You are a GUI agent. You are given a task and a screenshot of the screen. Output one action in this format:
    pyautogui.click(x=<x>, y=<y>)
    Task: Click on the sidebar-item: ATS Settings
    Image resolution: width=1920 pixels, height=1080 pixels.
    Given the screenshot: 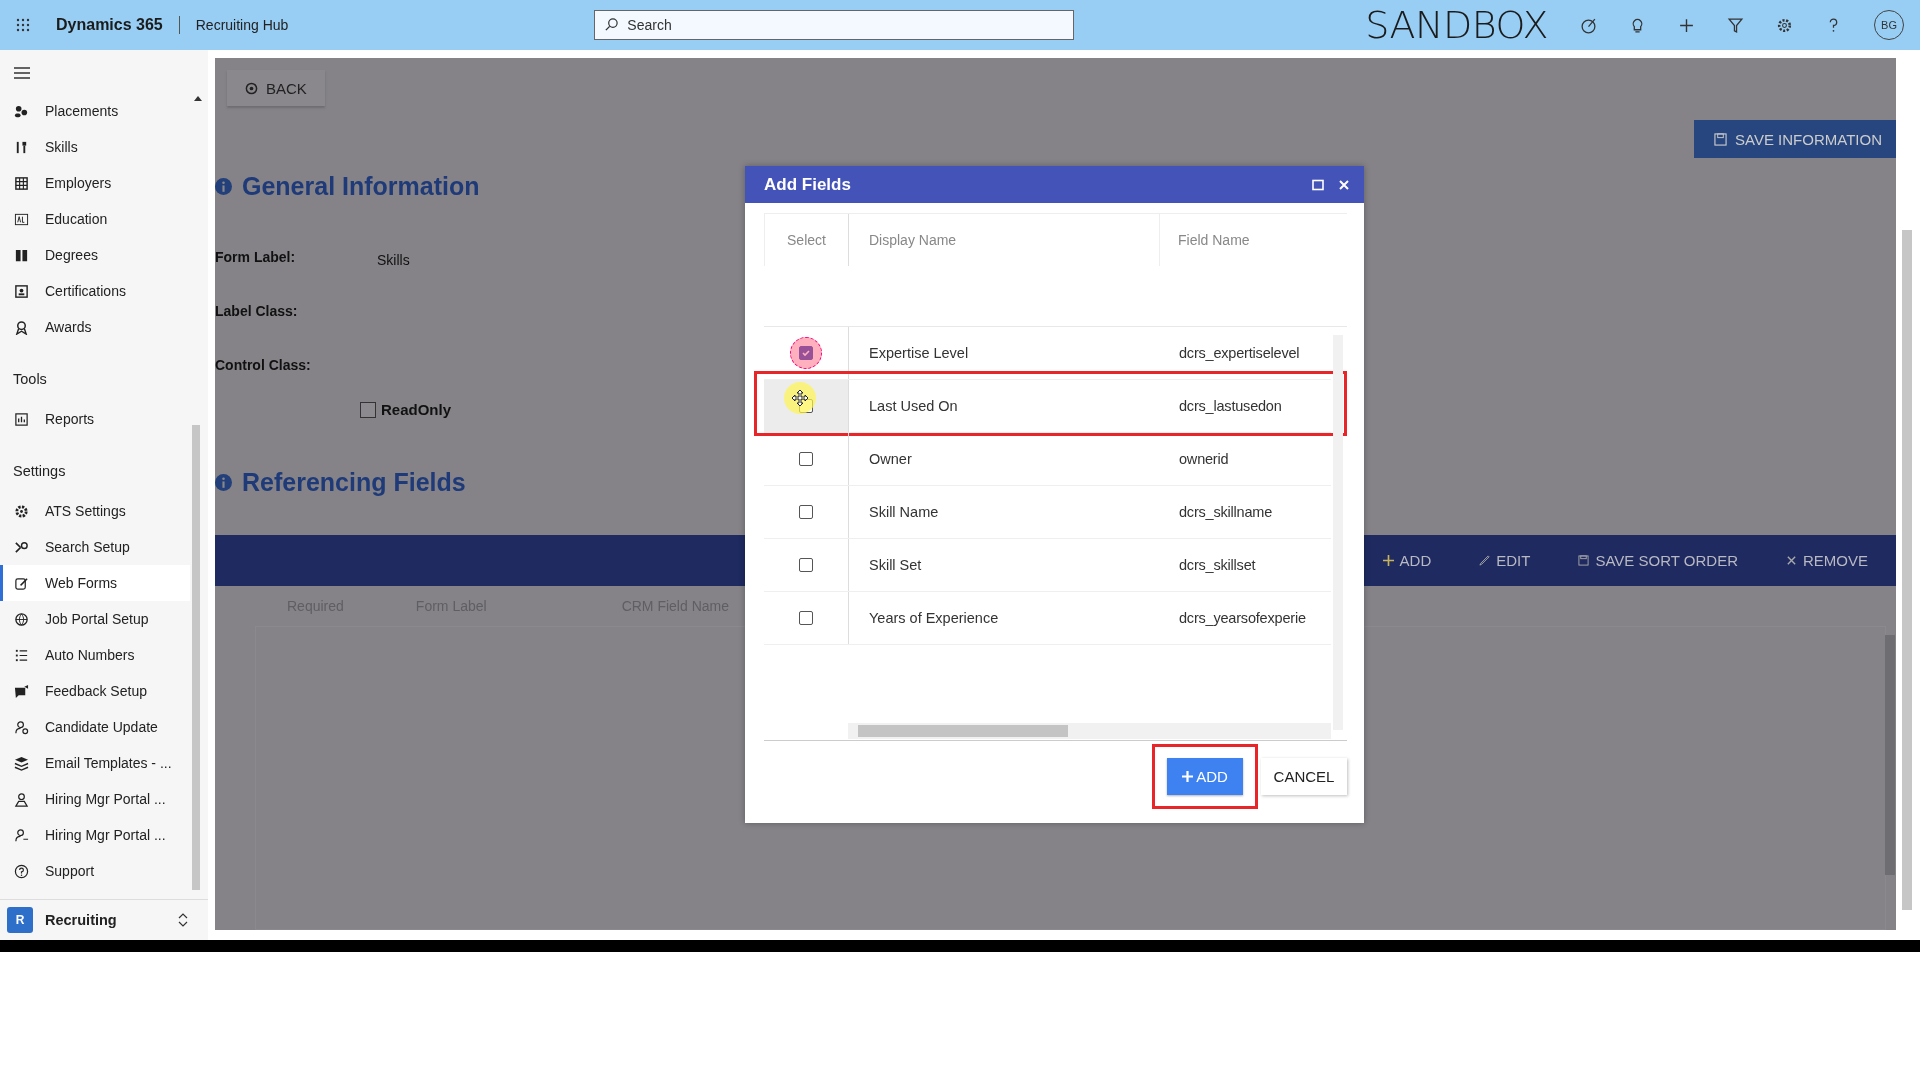 What is the action you would take?
    pyautogui.click(x=95, y=511)
    